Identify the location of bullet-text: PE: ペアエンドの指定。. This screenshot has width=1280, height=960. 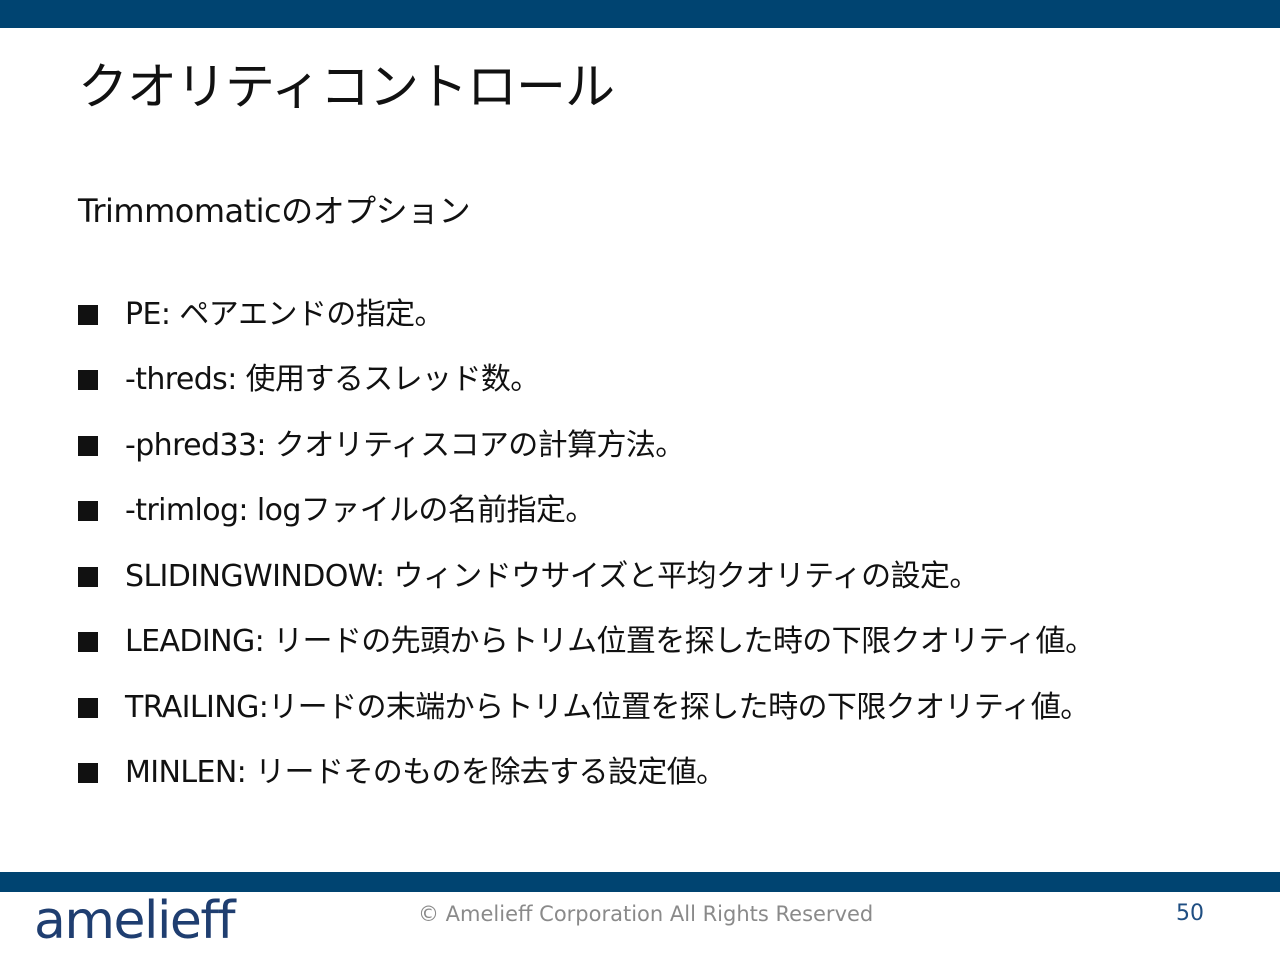
(284, 314).